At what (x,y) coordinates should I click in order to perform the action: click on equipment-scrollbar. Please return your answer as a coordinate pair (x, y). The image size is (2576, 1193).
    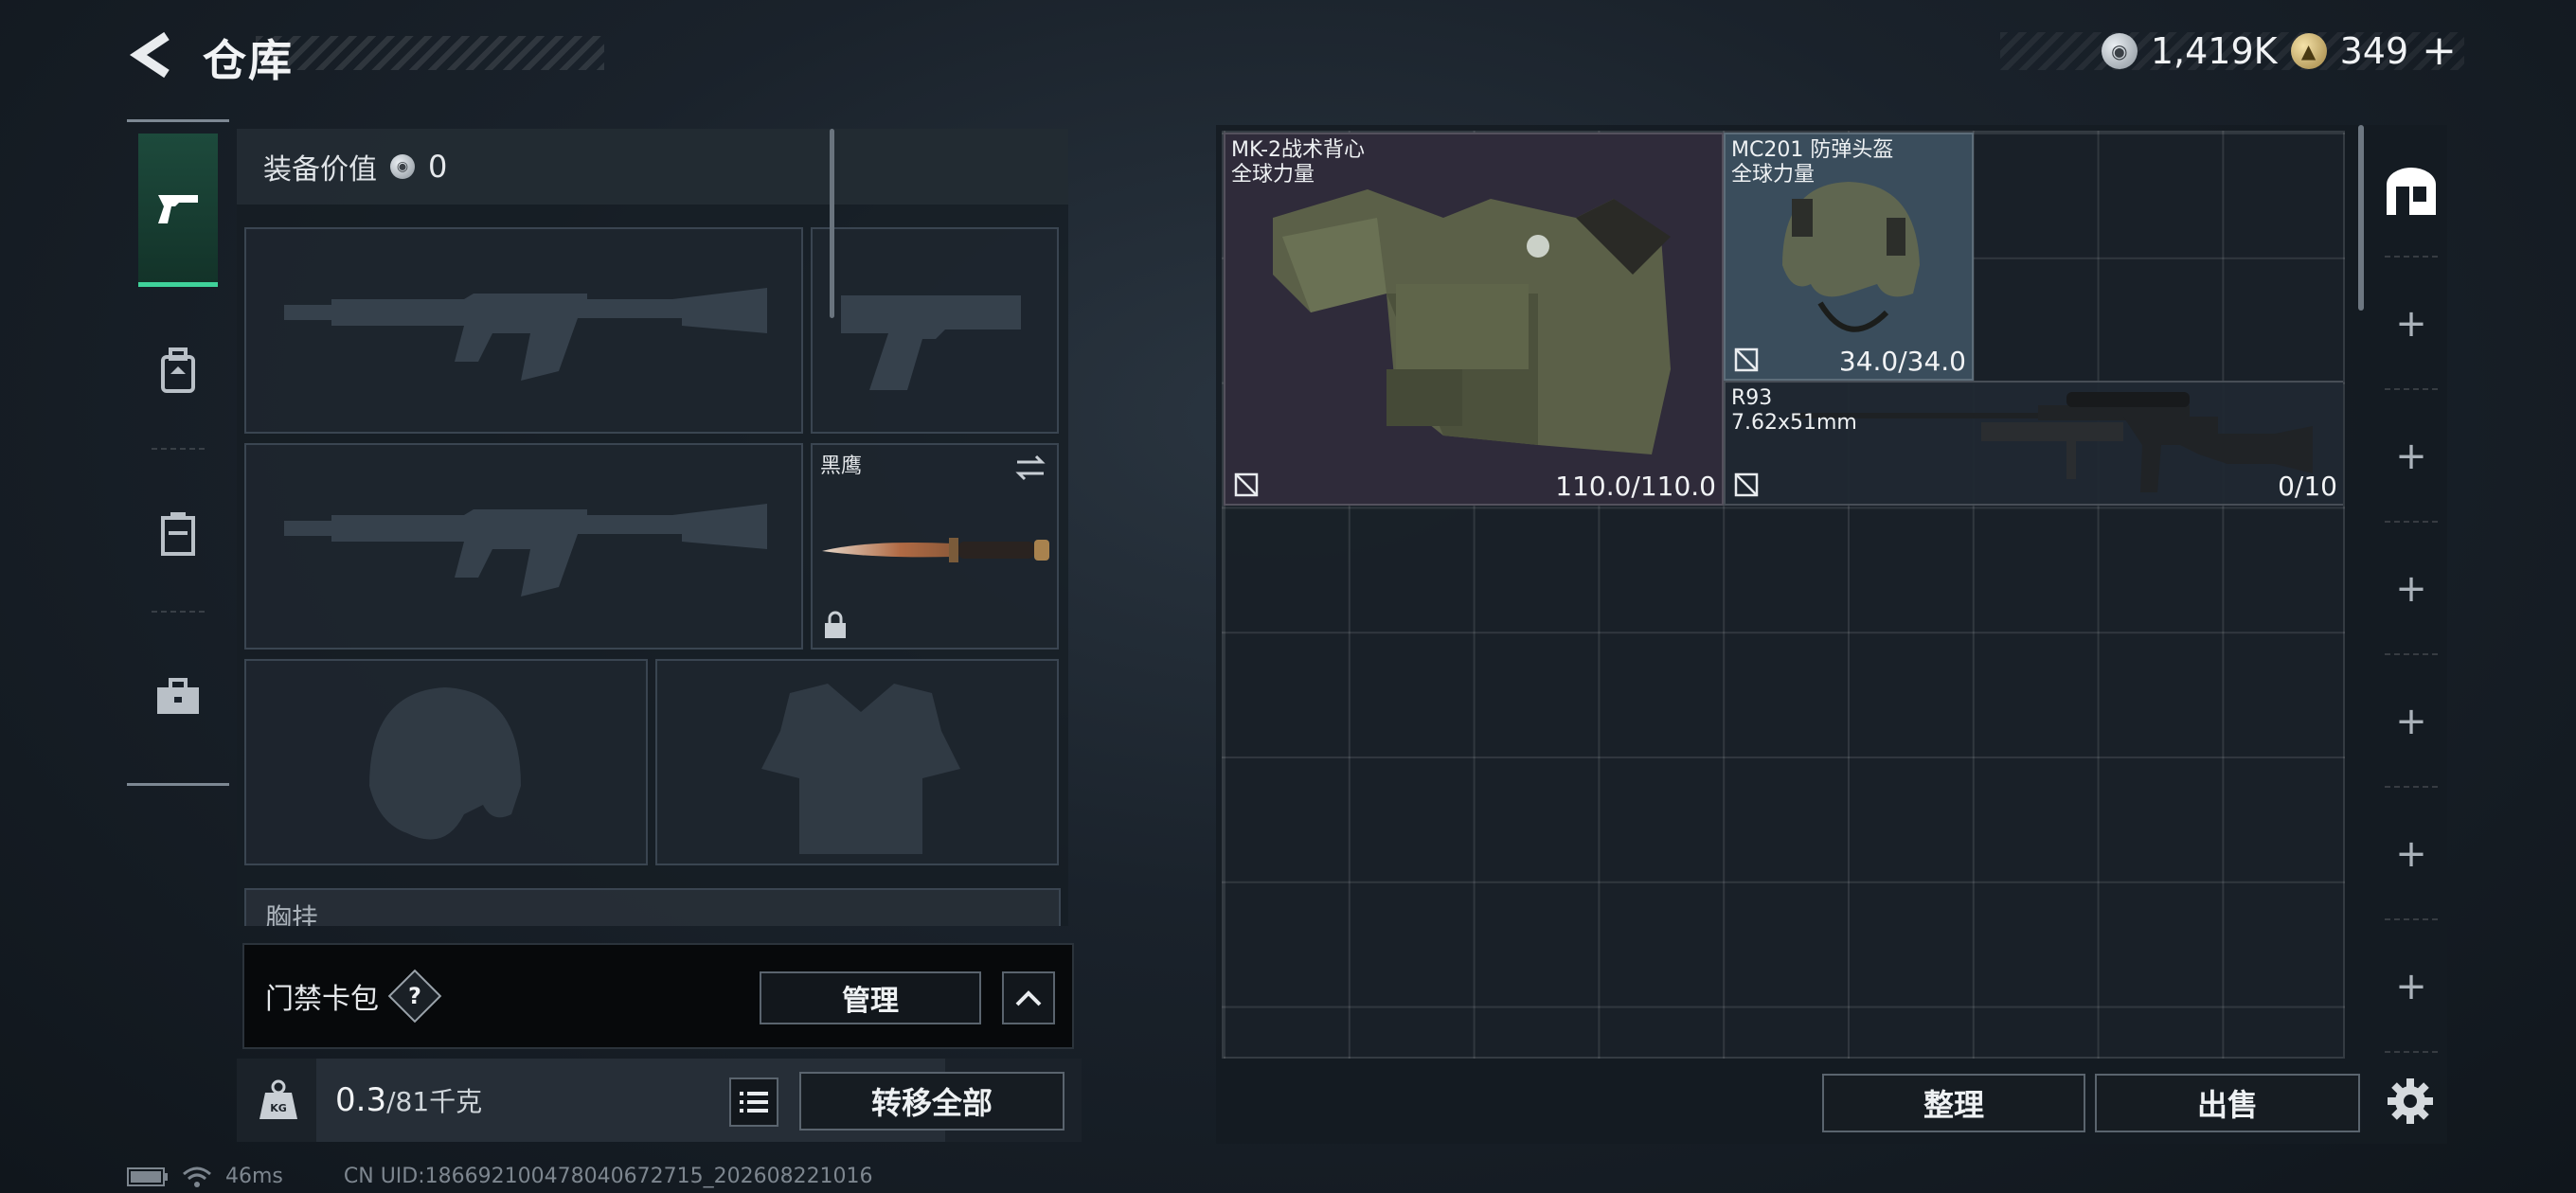
    Looking at the image, I should click on (832, 223).